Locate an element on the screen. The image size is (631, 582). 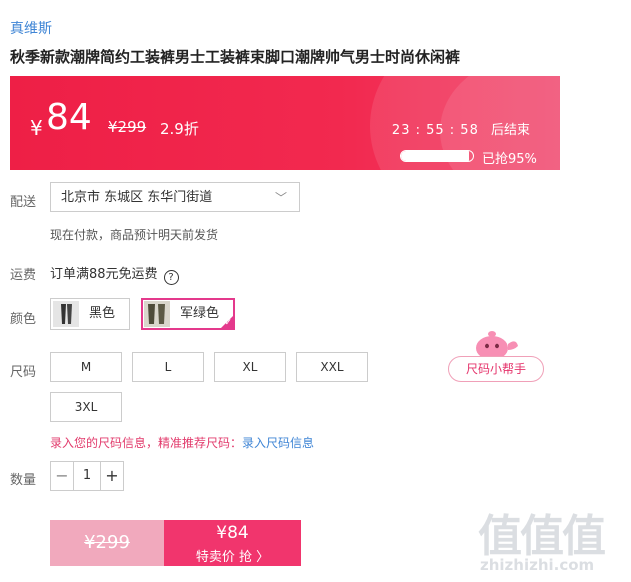
size-tip-text: 录入您的尺码信息，精准推荐尺码： is located at coordinates (146, 443).